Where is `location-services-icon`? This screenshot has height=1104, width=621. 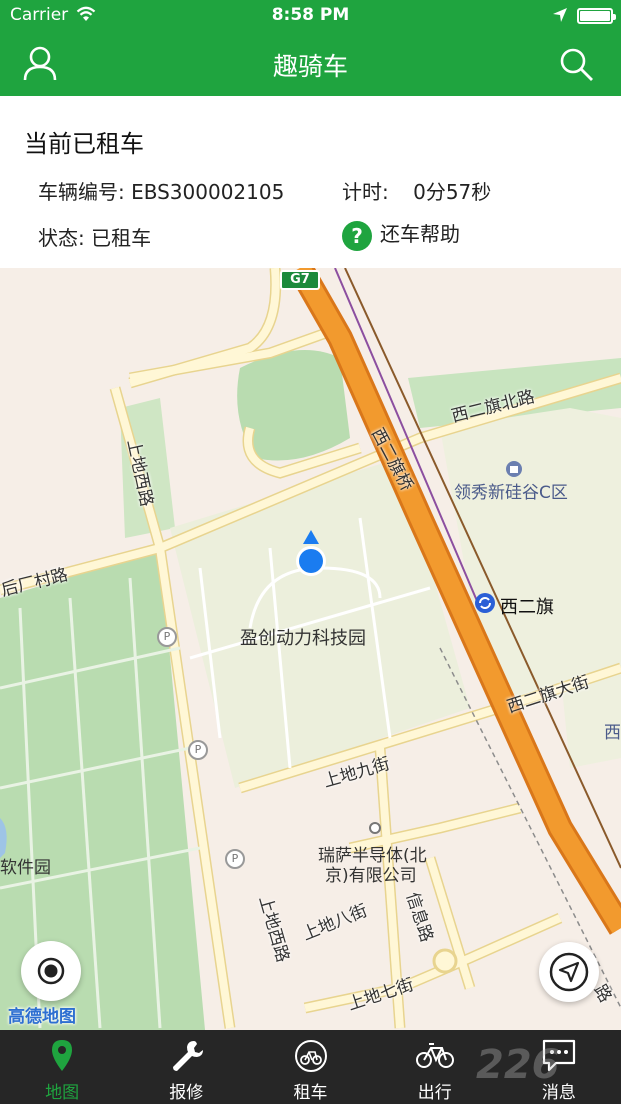
location-services-icon is located at coordinates (560, 17).